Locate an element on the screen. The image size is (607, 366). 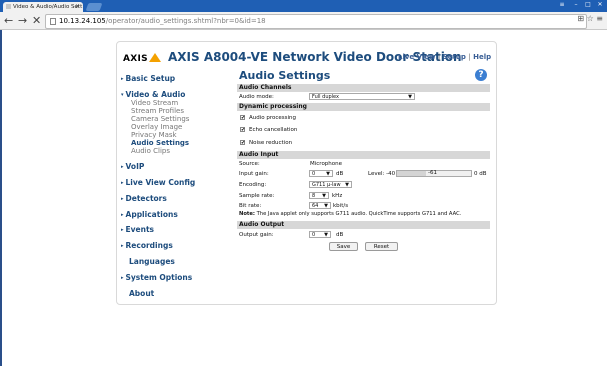
sidebar-item-system-options: ▸ System Options is located at coordinates (156, 277).